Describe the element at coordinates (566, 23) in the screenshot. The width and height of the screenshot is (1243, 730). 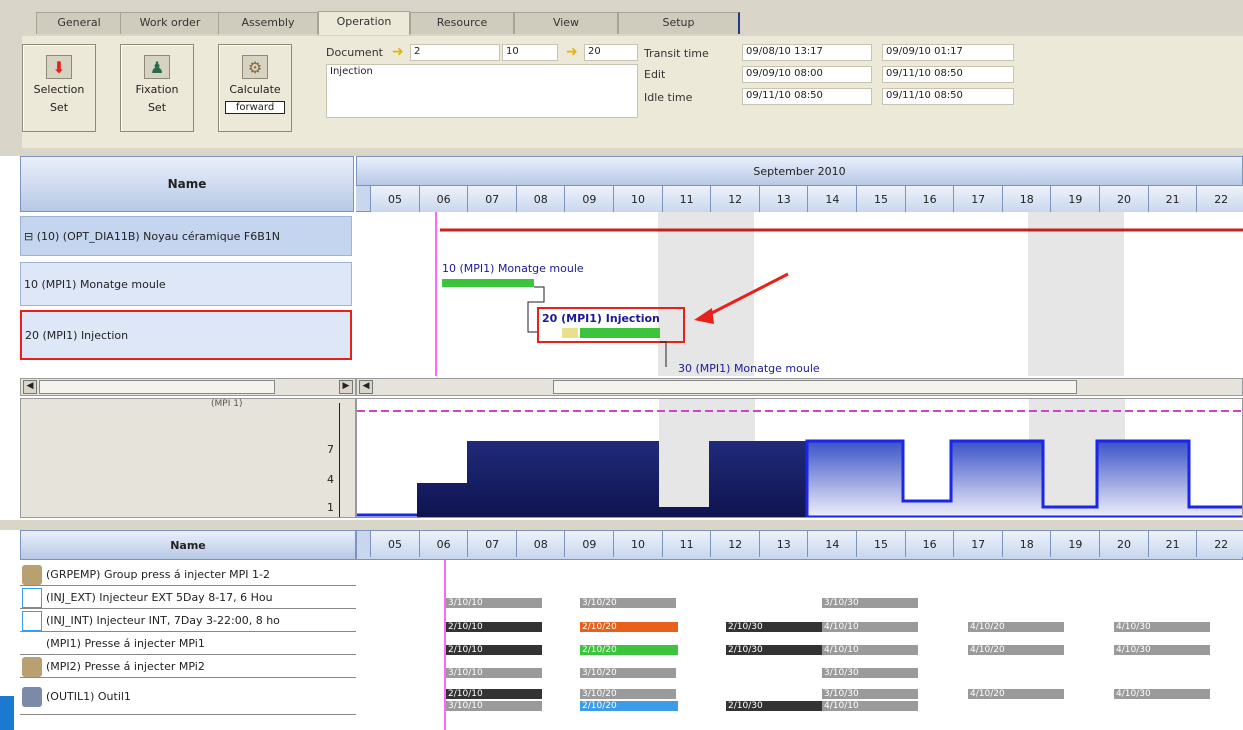
I see `tab-view: View` at that location.